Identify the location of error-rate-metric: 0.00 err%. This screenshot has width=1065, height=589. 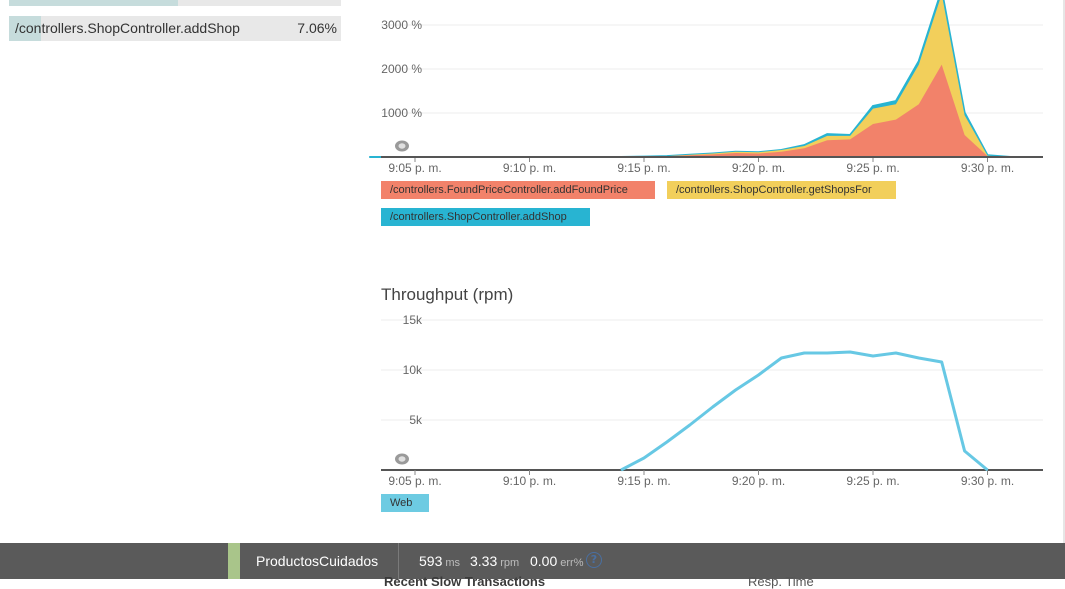
(556, 561).